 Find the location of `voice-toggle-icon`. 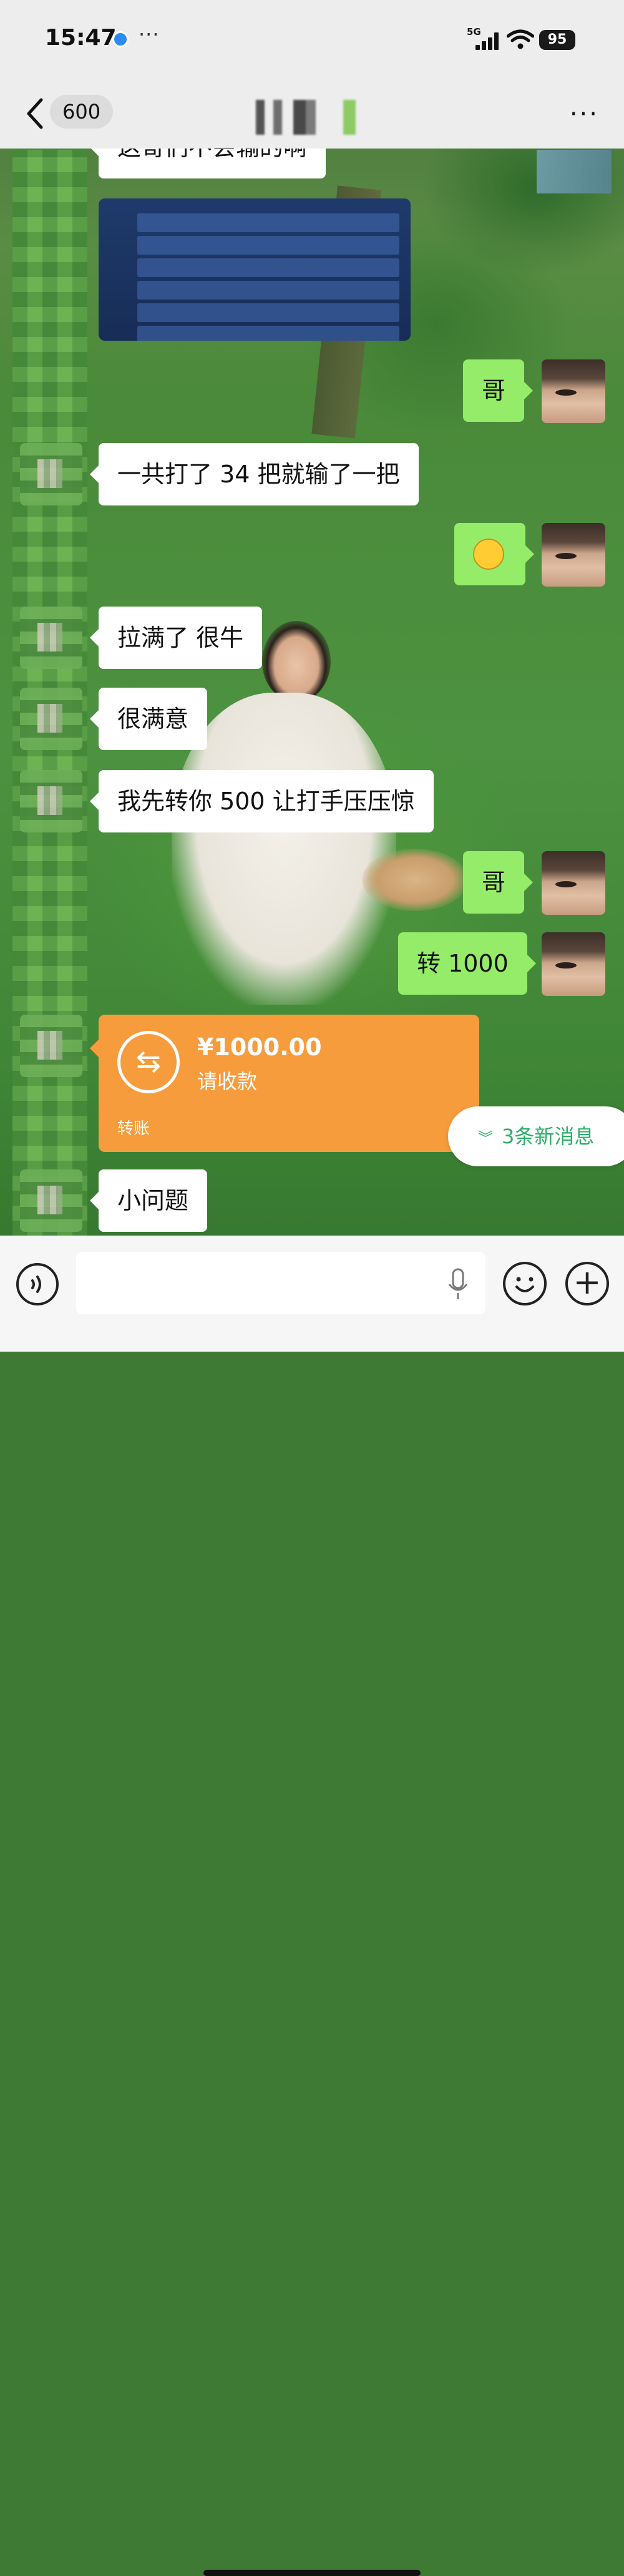

voice-toggle-icon is located at coordinates (37, 1284).